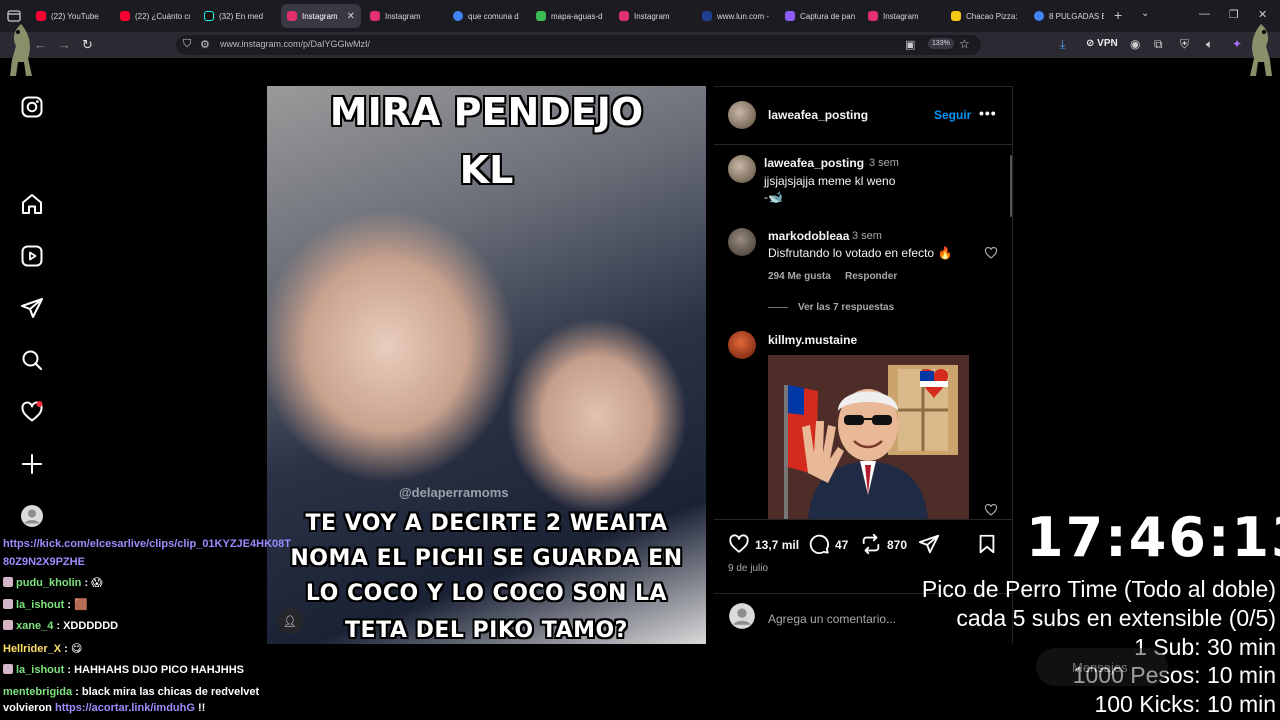 The image size is (1280, 720). I want to click on tab-mapa: mapa-aguas-d, so click(571, 16).